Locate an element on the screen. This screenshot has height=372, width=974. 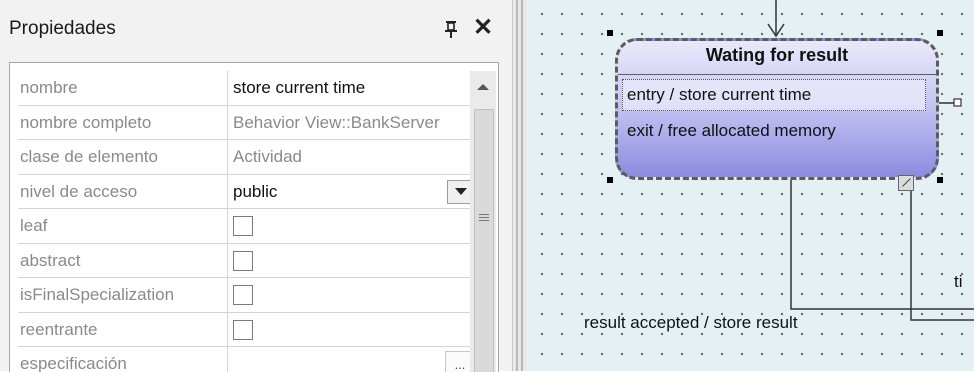
property-value-input: store current time is located at coordinates (351, 88).